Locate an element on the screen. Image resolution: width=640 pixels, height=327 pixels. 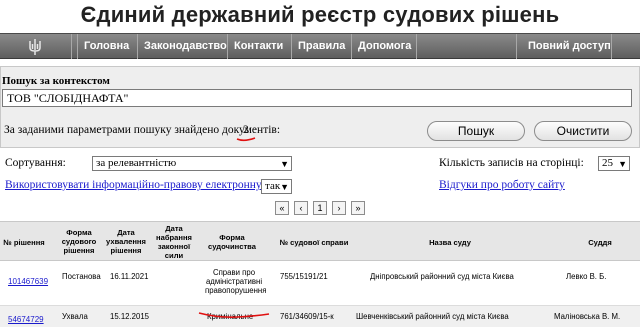
sort-select: за релевантністю ▼ is located at coordinates (192, 163).